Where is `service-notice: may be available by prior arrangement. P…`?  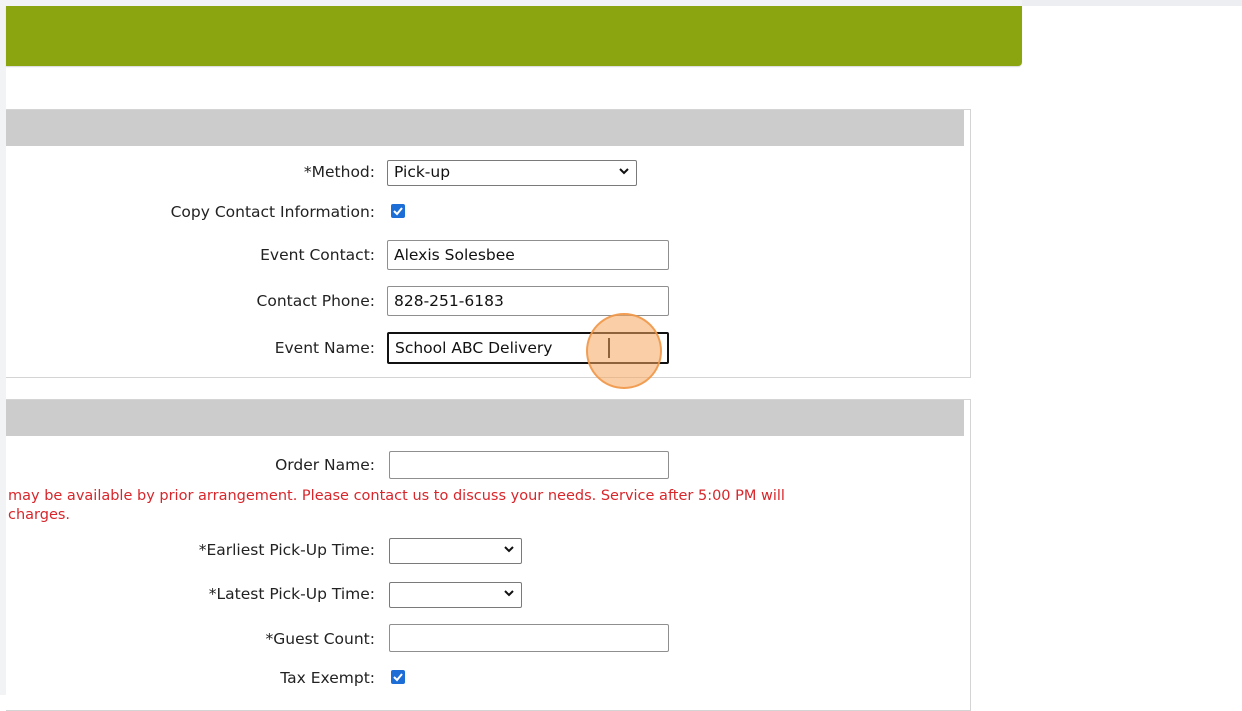
service-notice: may be available by prior arrangement. P… is located at coordinates (396, 506).